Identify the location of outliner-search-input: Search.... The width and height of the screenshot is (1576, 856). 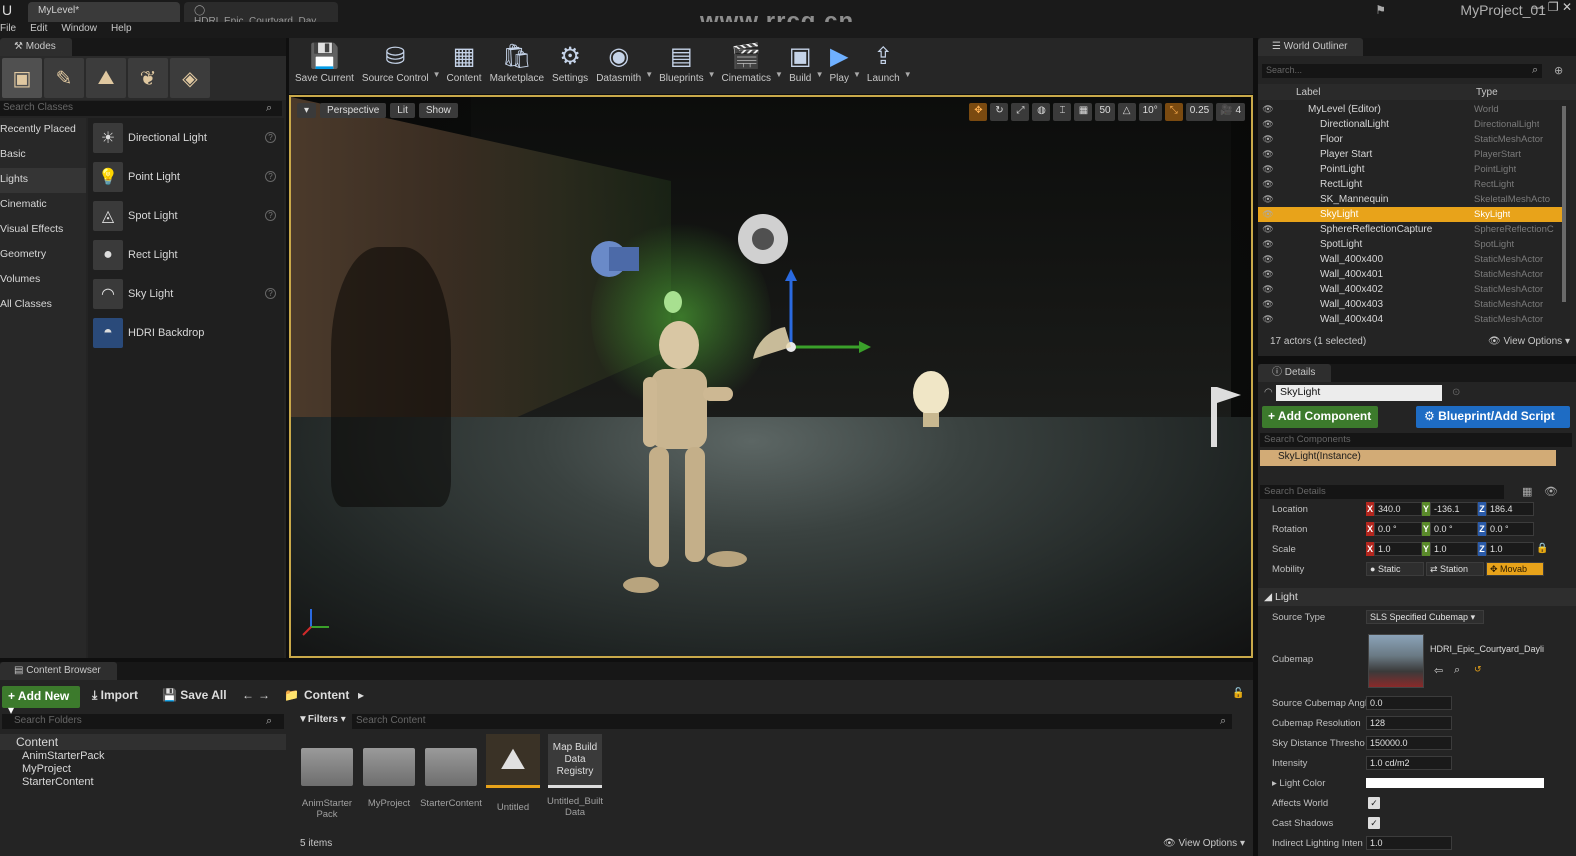
(1402, 71).